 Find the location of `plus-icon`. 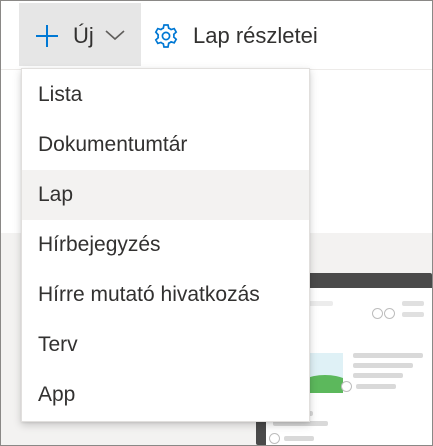

plus-icon is located at coordinates (47, 36).